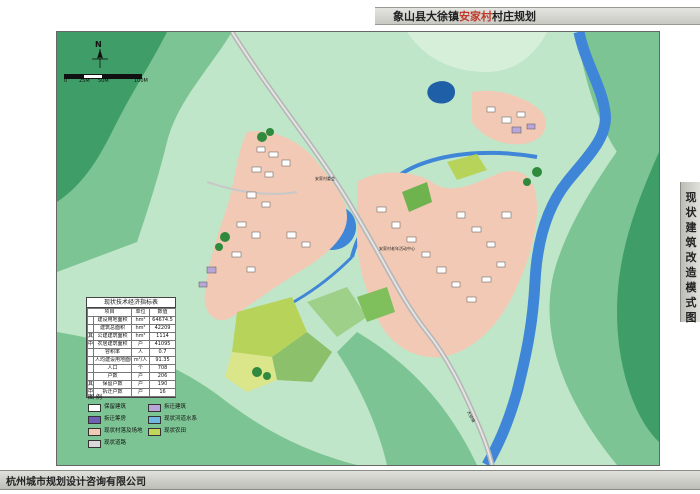 The height and width of the screenshot is (494, 700). Describe the element at coordinates (141, 360) in the screenshot. I see `stats-unit: m²/人` at that location.